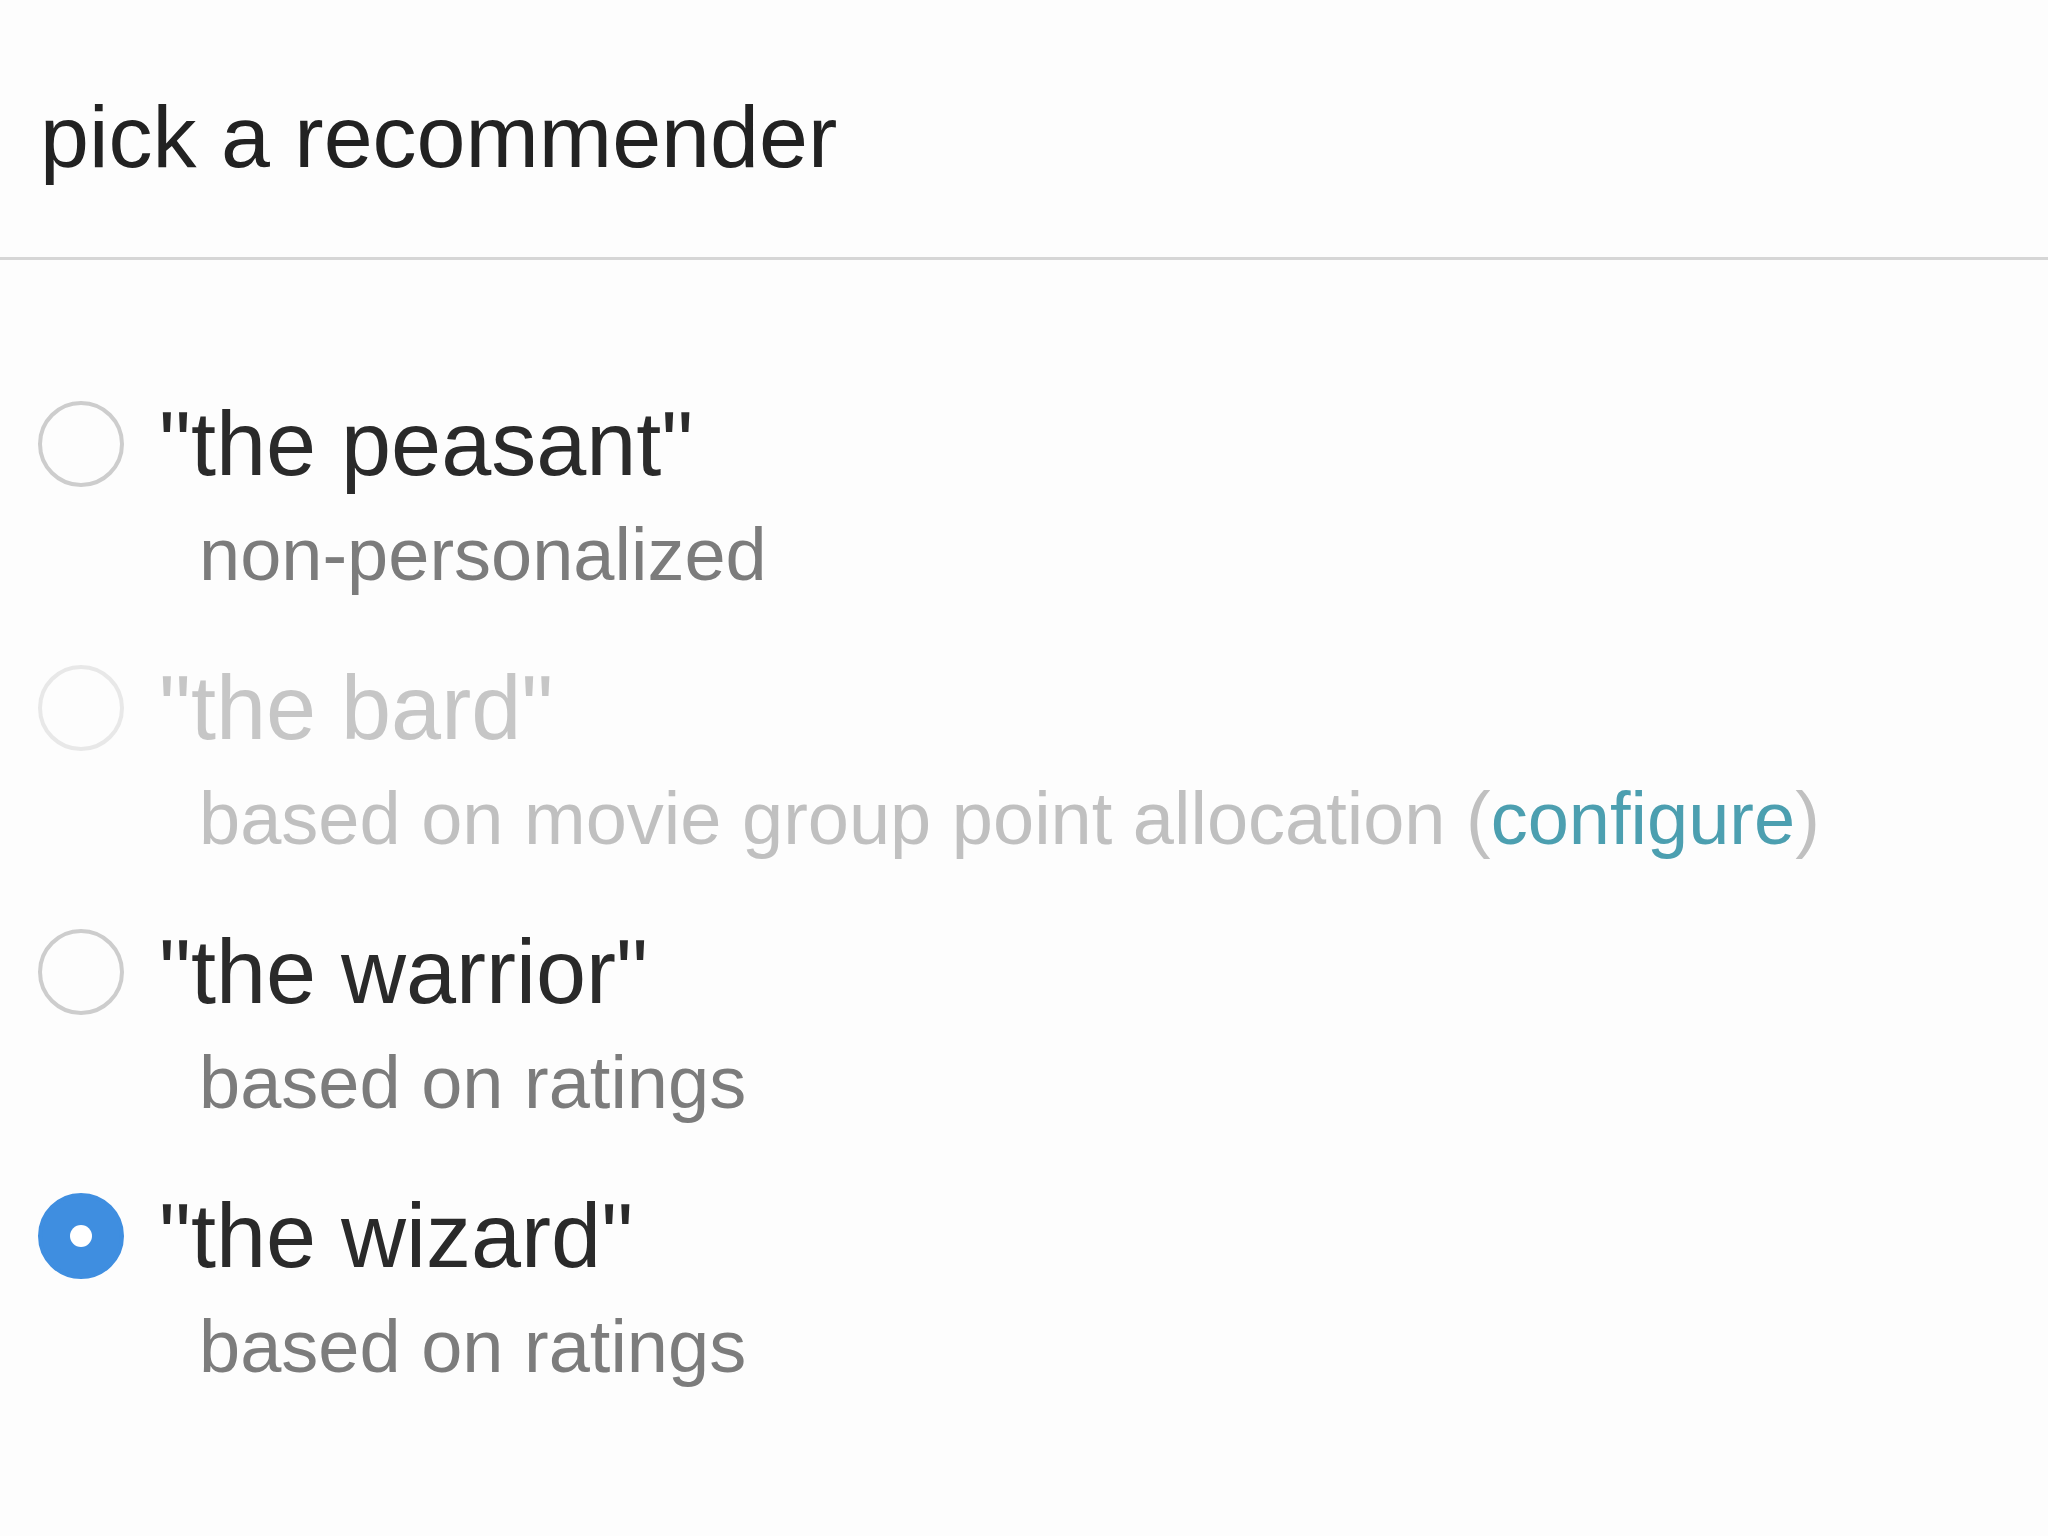 This screenshot has height=1536, width=2048. What do you see at coordinates (404, 972) in the screenshot?
I see `option-title: "the warrior"` at bounding box center [404, 972].